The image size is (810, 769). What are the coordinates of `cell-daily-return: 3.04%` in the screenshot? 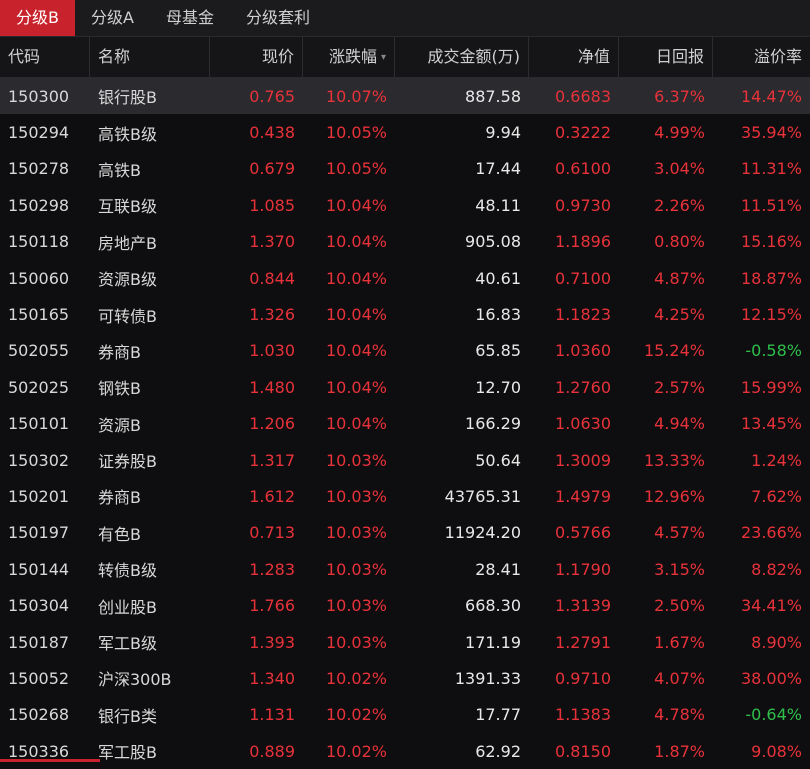 It's located at (666, 168).